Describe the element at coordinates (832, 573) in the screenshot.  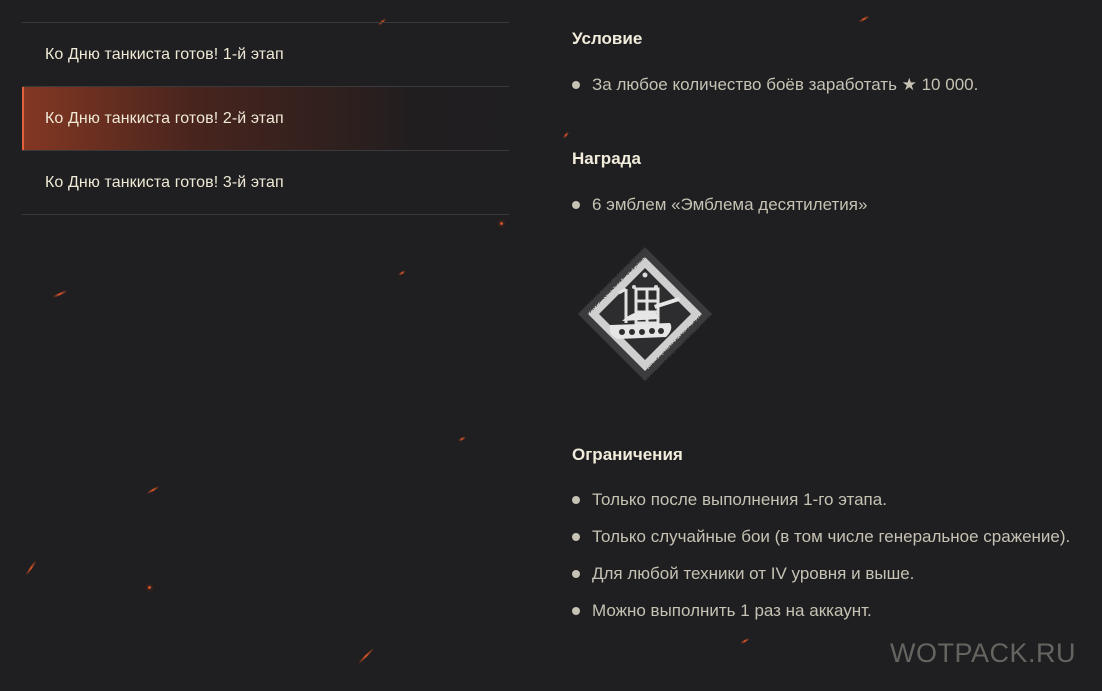
I see `restriction-item: Для любой техники от IV уровня и выше.` at that location.